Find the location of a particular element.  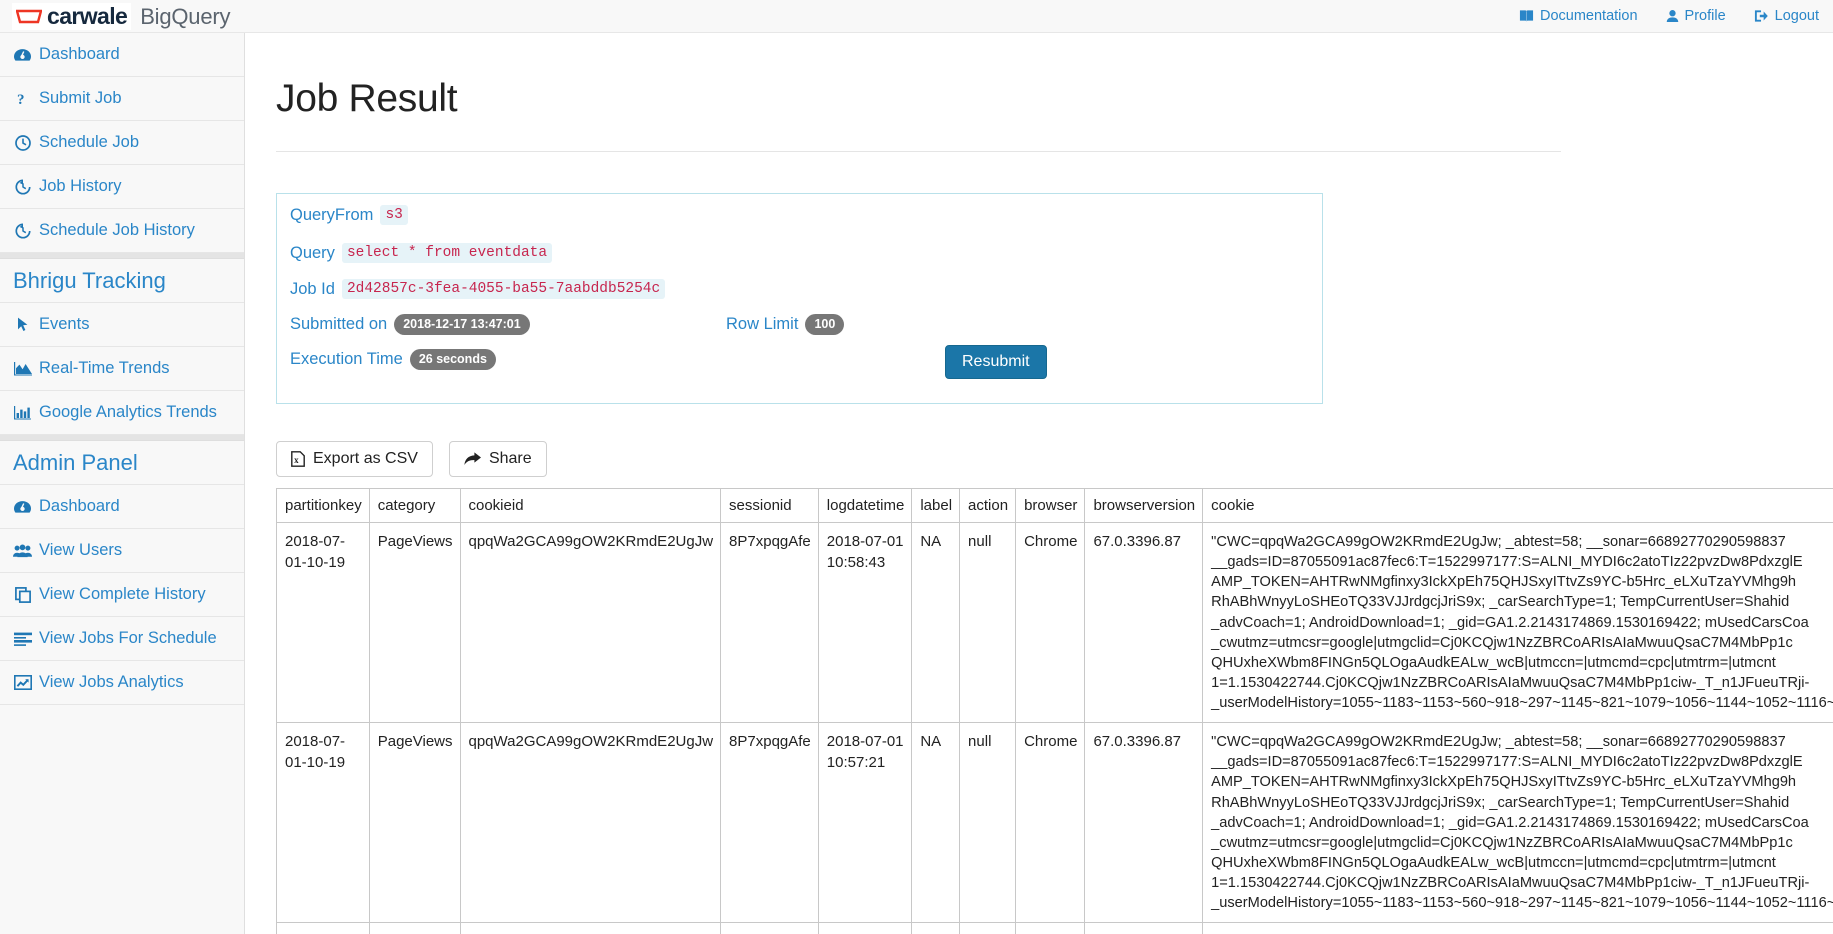

nav-link-label: Logout is located at coordinates (1796, 16).